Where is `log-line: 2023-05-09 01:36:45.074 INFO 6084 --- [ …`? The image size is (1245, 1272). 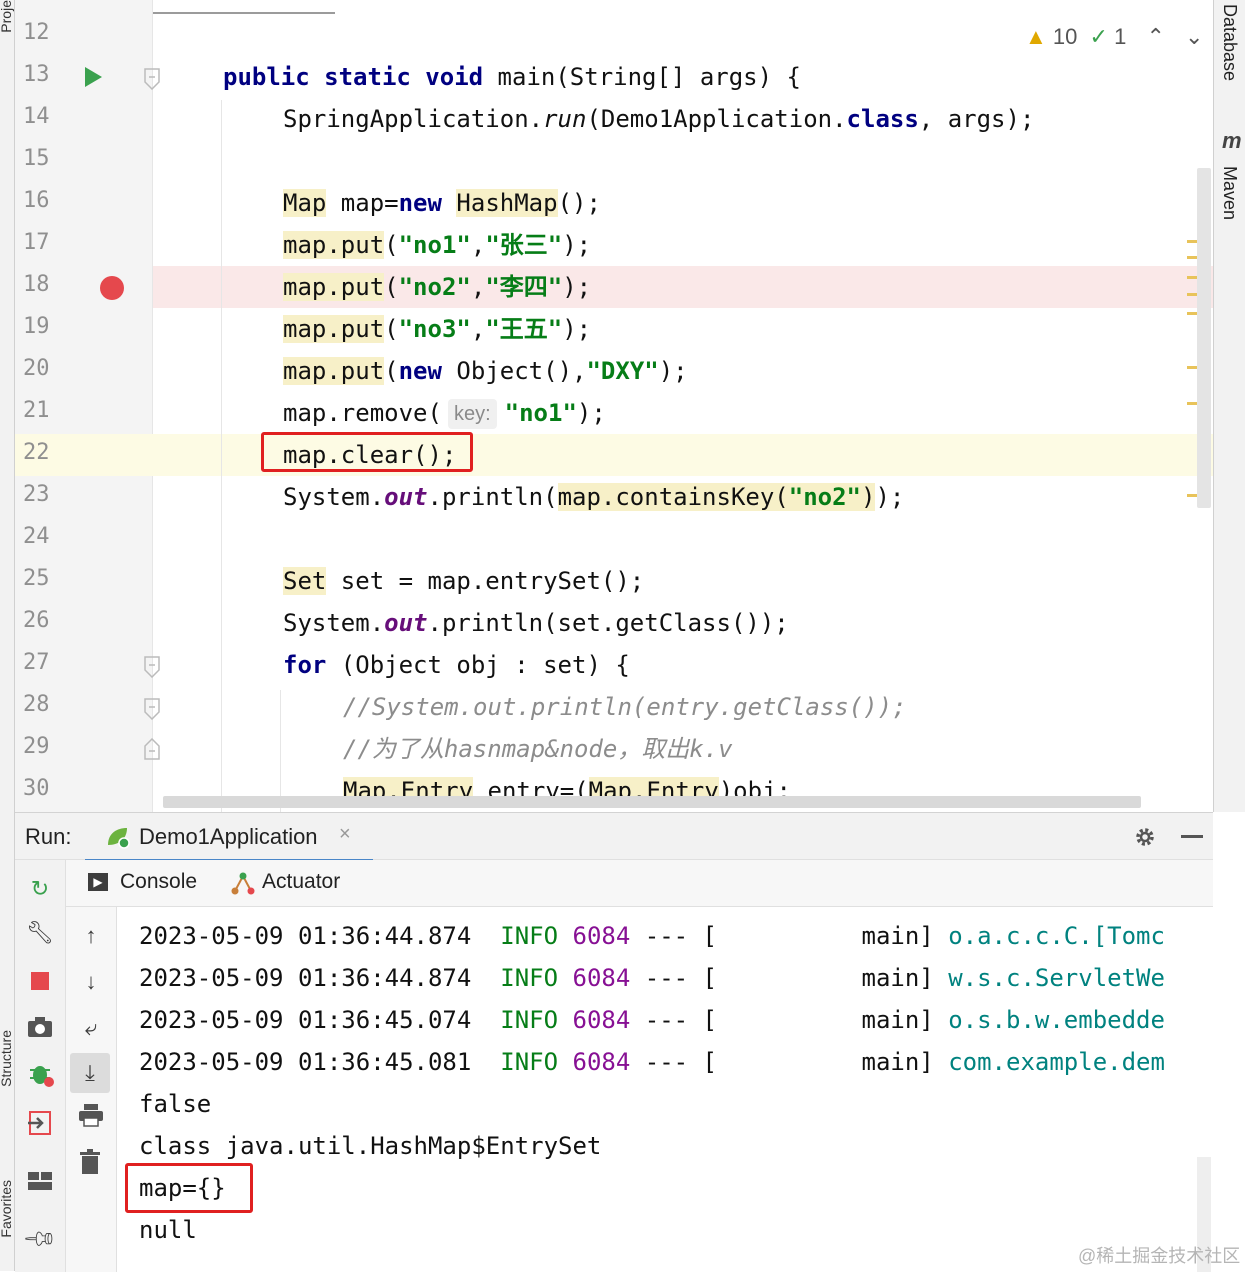 log-line: 2023-05-09 01:36:45.074 INFO 6084 --- [ … is located at coordinates (652, 1020).